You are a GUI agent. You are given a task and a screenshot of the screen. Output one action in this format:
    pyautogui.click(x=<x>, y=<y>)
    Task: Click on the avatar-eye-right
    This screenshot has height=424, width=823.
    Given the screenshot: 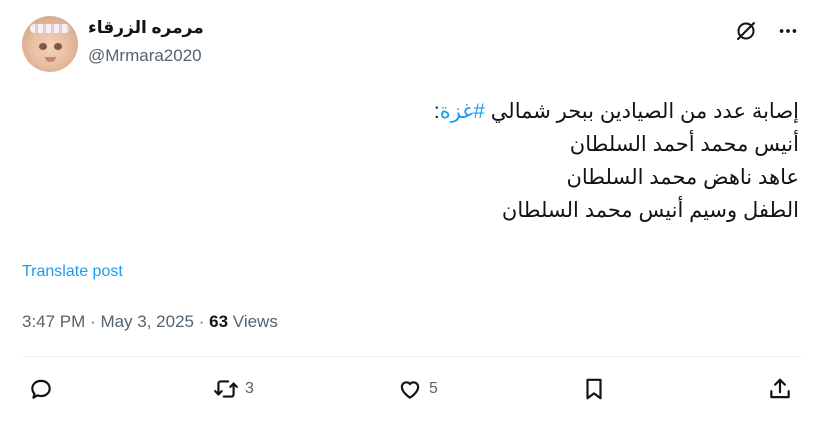 What is the action you would take?
    pyautogui.click(x=58, y=46)
    